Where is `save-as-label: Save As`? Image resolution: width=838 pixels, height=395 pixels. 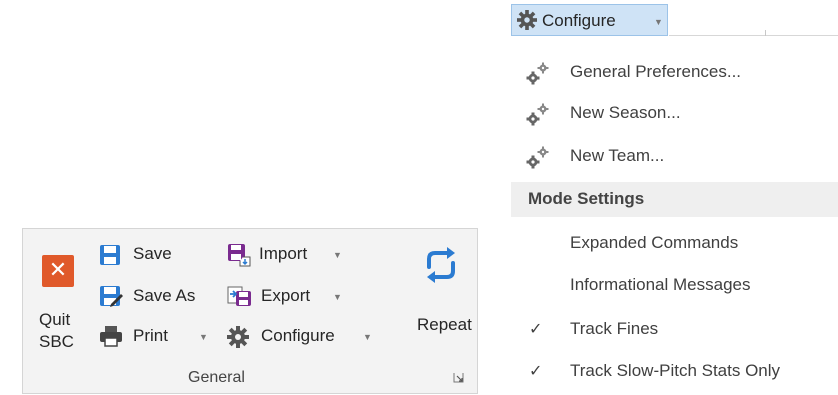 save-as-label: Save As is located at coordinates (164, 295).